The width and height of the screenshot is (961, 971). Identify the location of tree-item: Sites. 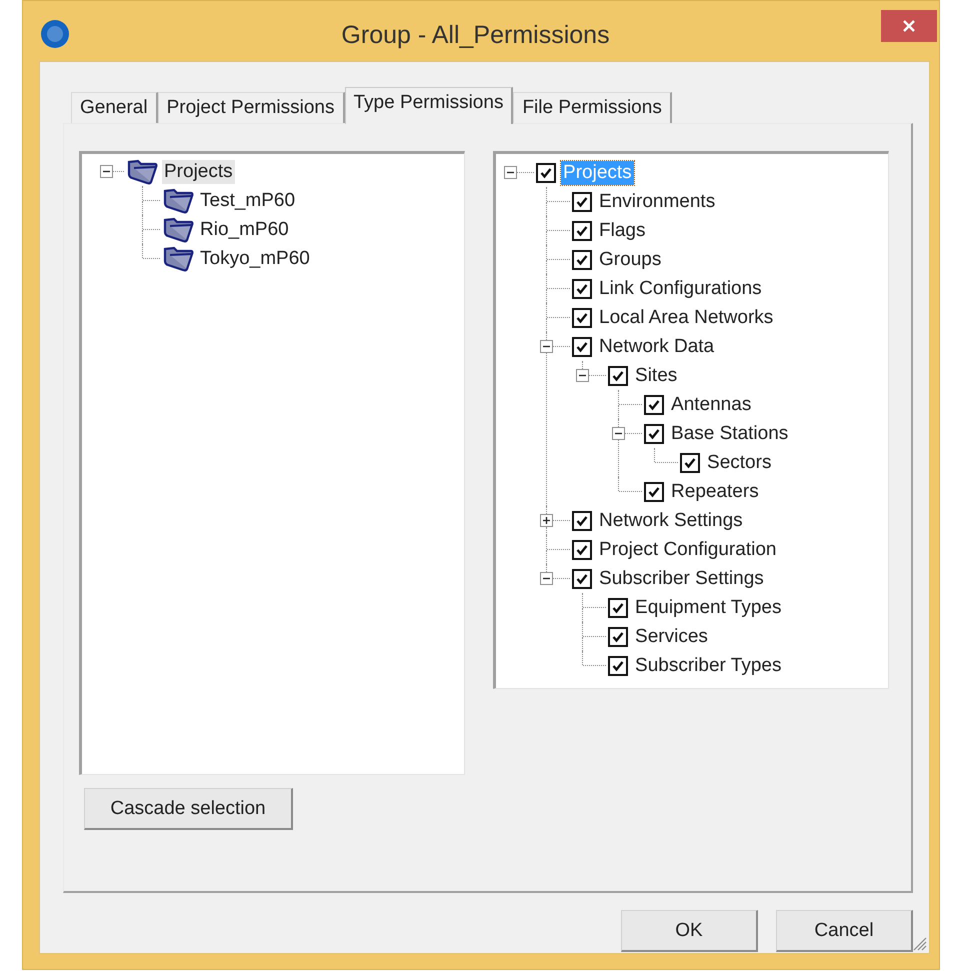
(656, 376).